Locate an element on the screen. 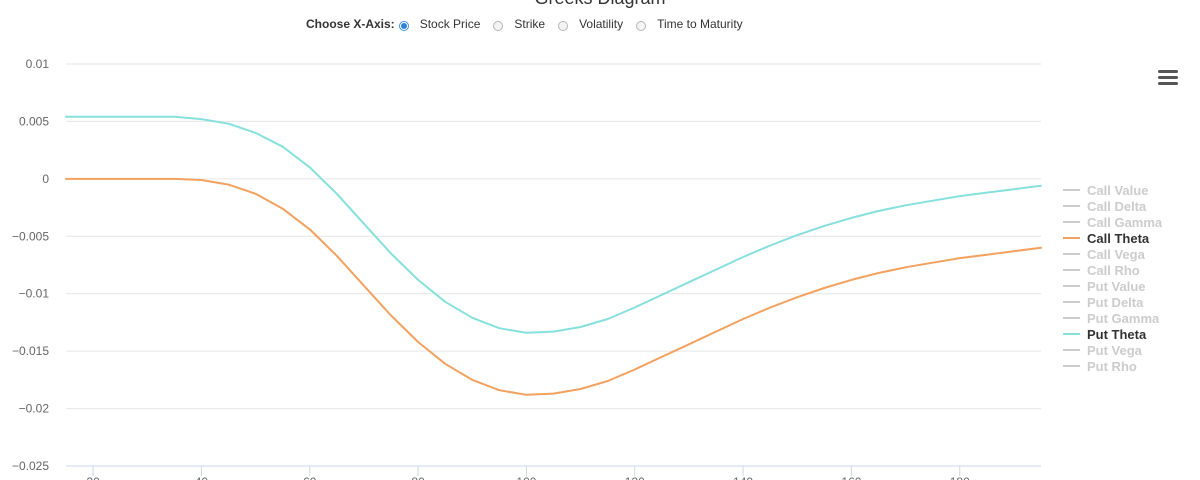  legend-item-call-theta: Call Theta is located at coordinates (1106, 238).